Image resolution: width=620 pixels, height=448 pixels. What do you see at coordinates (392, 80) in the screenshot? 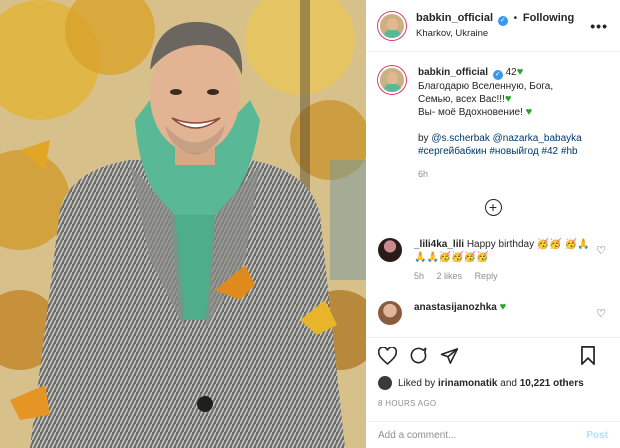
I see `caption-avatar` at bounding box center [392, 80].